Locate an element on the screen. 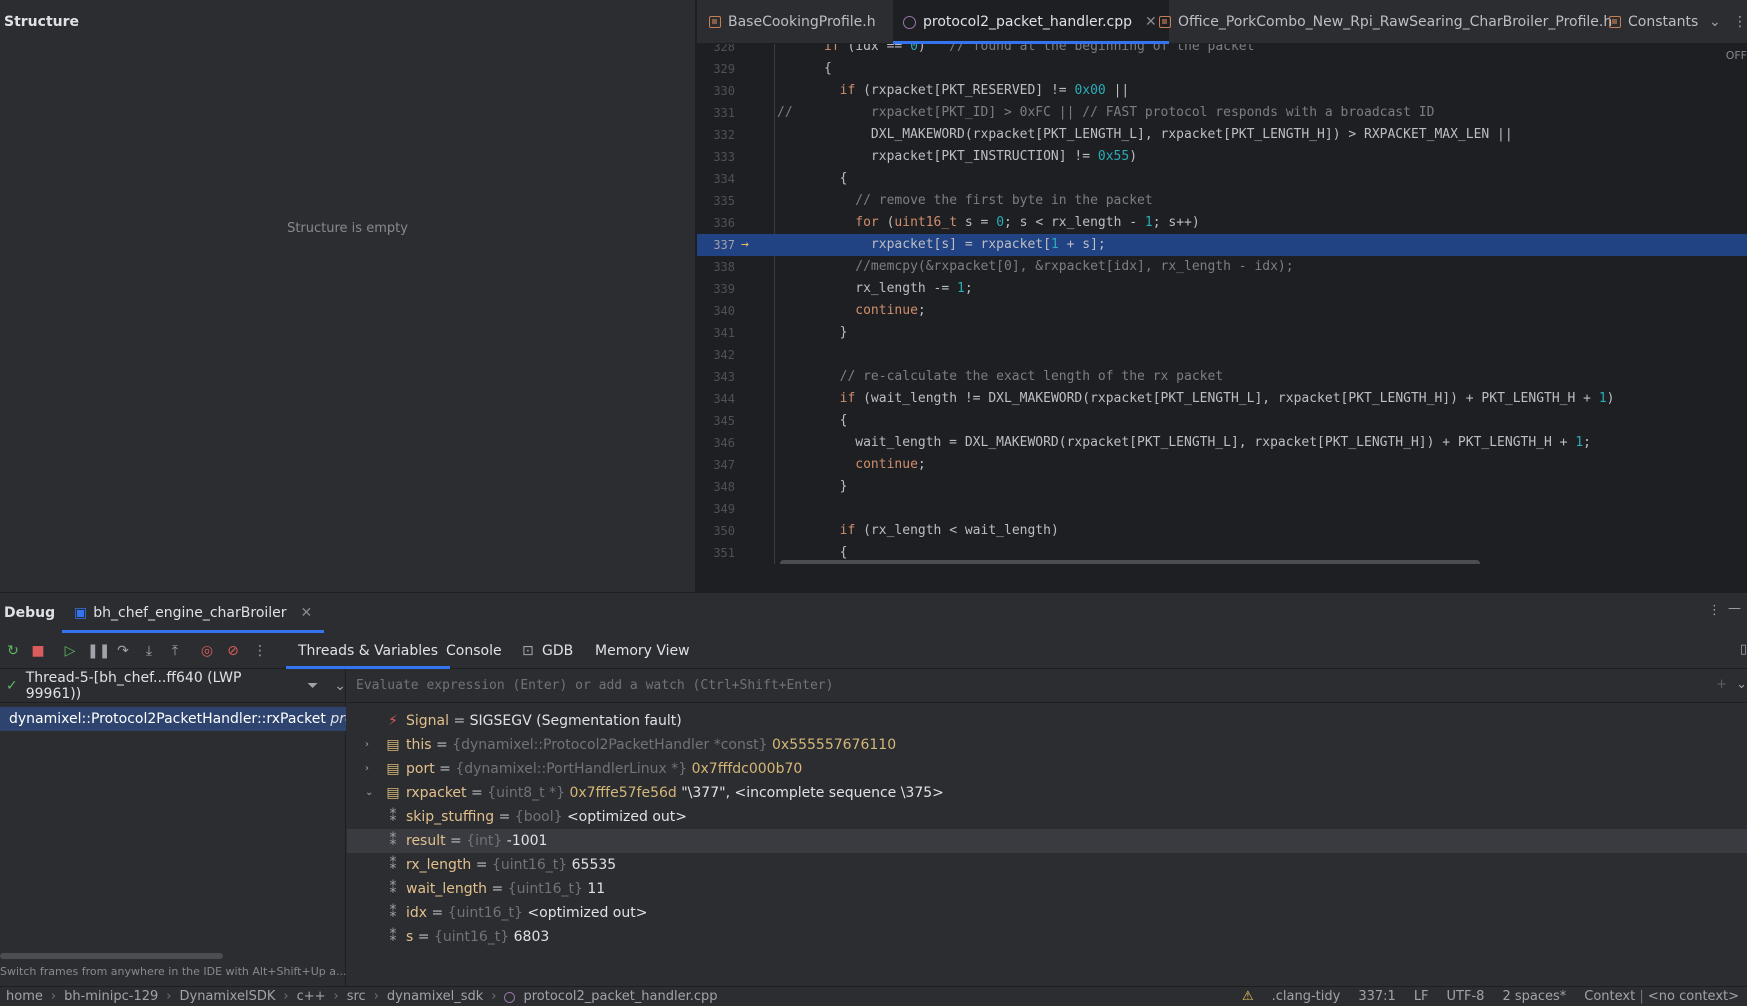 Image resolution: width=1747 pixels, height=1006 pixels. breadcrumb-item: dynamixel_sdk is located at coordinates (435, 996).